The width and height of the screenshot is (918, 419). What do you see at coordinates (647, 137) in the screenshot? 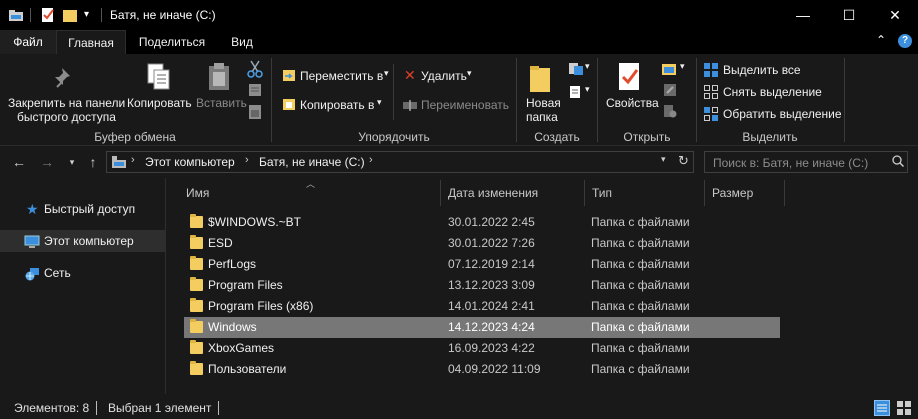
I see `open-group-label: Открыть` at bounding box center [647, 137].